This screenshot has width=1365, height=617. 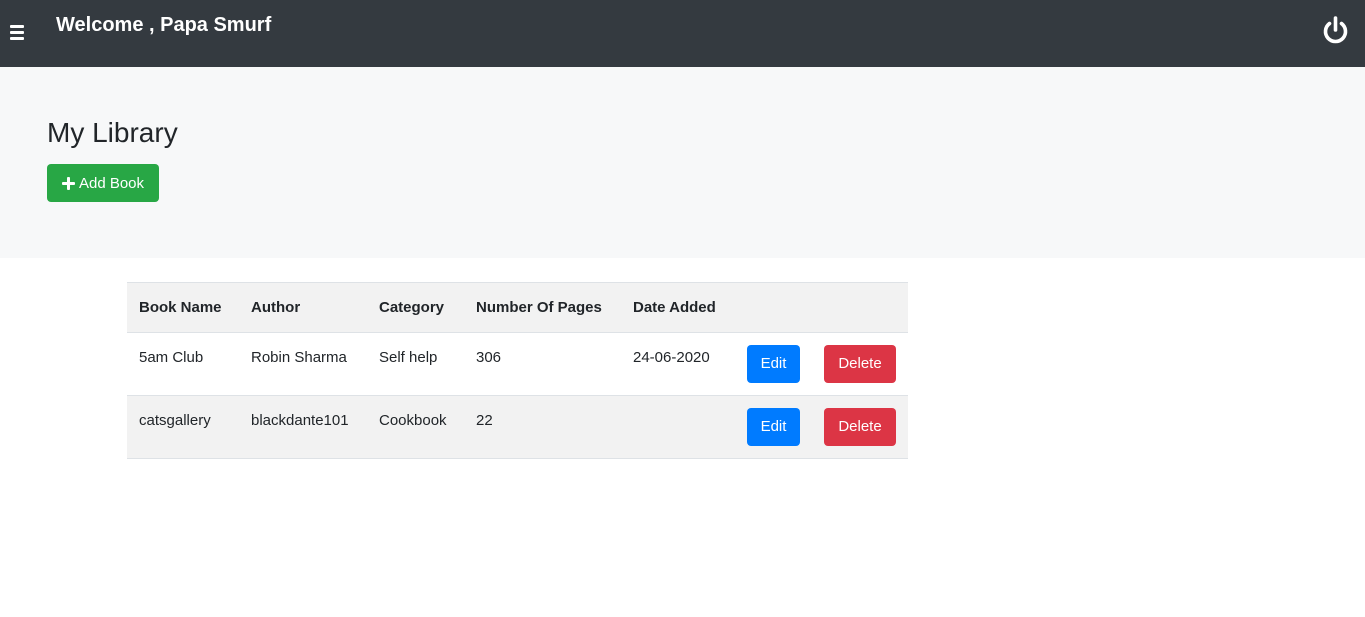 What do you see at coordinates (671, 357) in the screenshot?
I see `cell-date-added: 24-06-2020` at bounding box center [671, 357].